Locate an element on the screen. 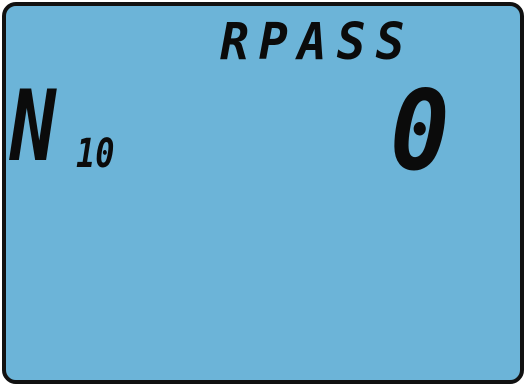 Image resolution: width=526 pixels, height=385 pixels. menu-indicator-letter: N is located at coordinates (33, 127).